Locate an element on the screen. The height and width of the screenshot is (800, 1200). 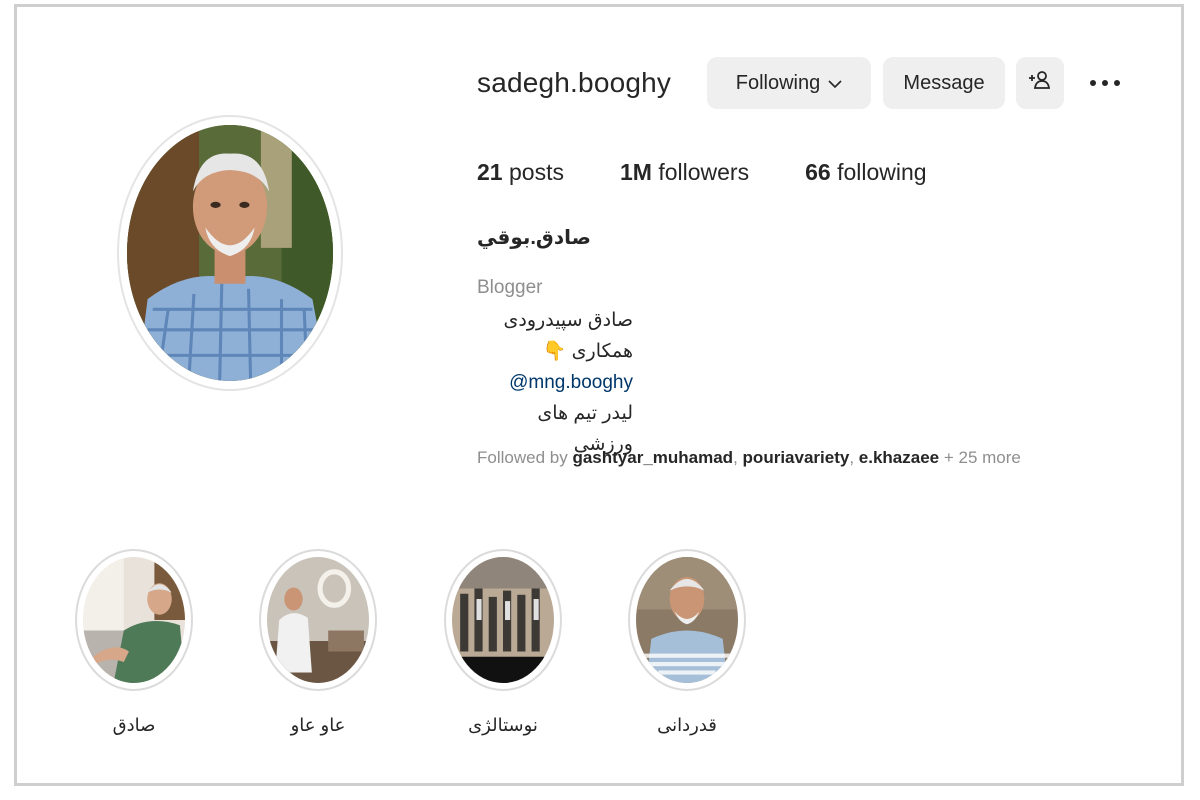
followers-stat: 1M followers is located at coordinates (684, 172).